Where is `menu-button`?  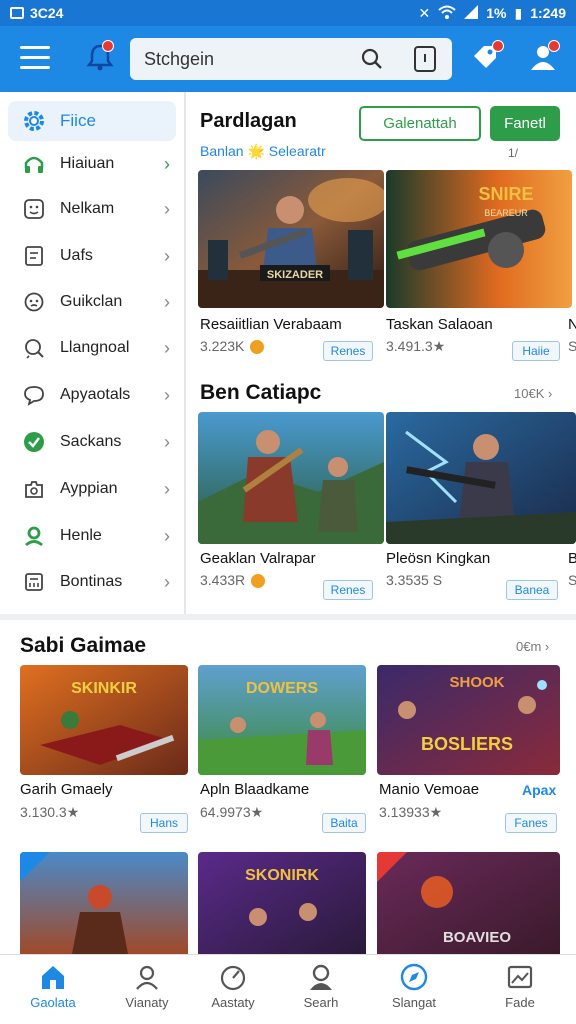 menu-button is located at coordinates (35, 58).